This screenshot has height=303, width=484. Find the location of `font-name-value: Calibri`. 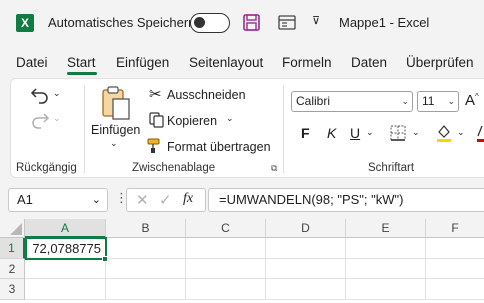

font-name-value: Calibri is located at coordinates (313, 101).